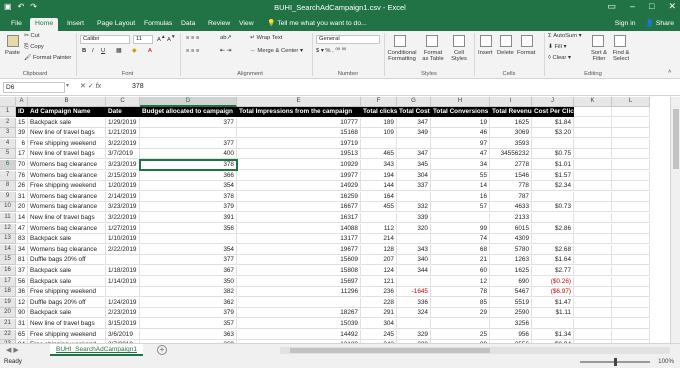 The height and width of the screenshot is (368, 680). Describe the element at coordinates (379, 334) in the screenshot. I see `table-cell: 245` at that location.